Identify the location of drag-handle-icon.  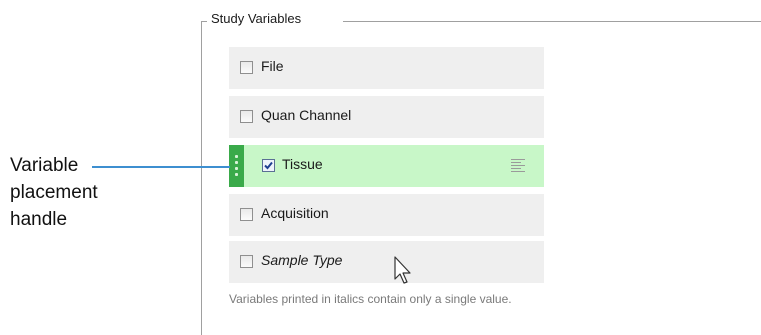
(236, 166).